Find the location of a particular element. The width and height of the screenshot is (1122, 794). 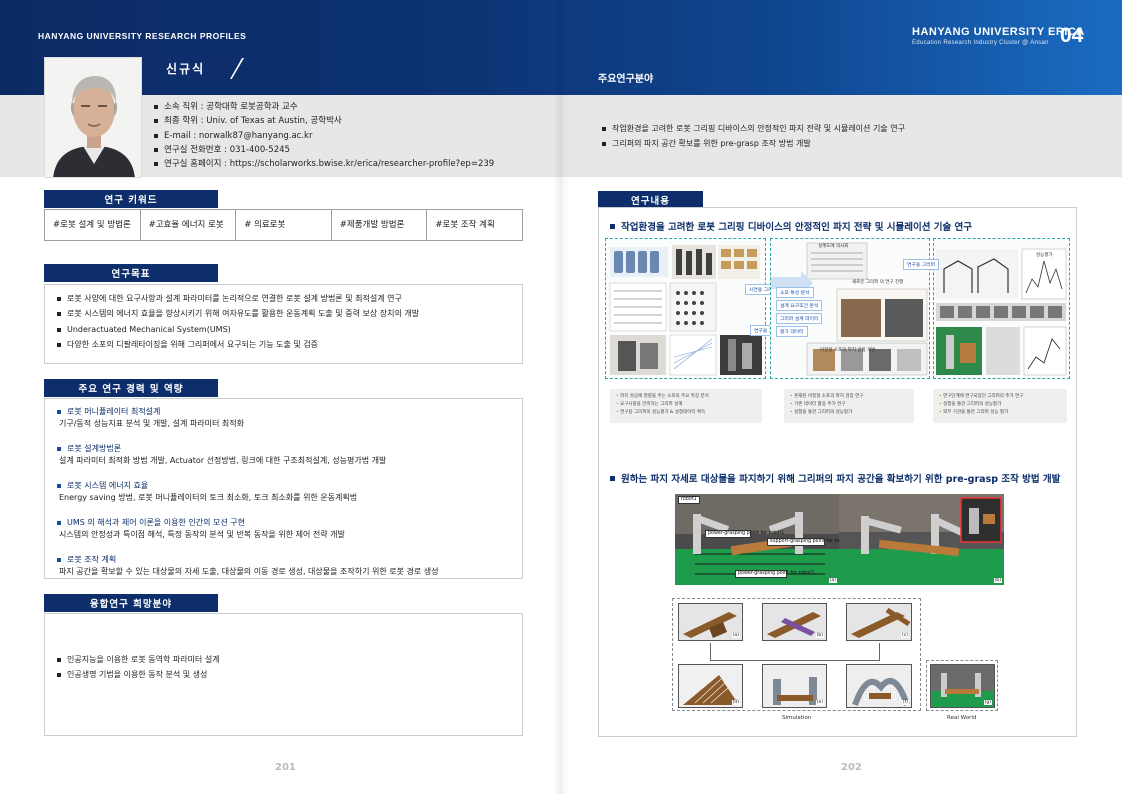

real-world-tile-g: (g) is located at coordinates (962, 686).